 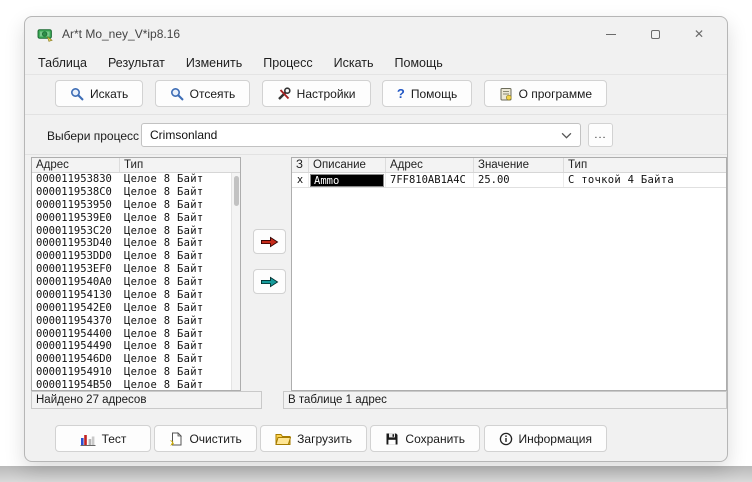 What do you see at coordinates (300, 180) in the screenshot?
I see `freeze-mark: x` at bounding box center [300, 180].